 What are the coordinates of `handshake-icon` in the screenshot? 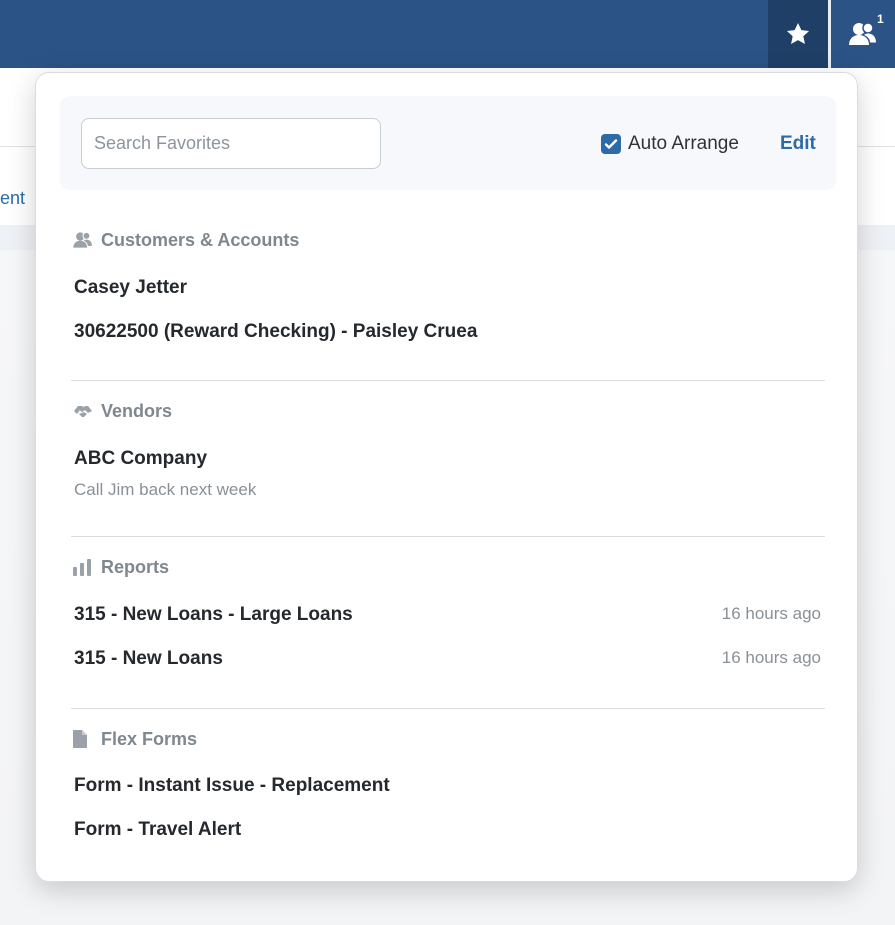 It's located at (83, 411).